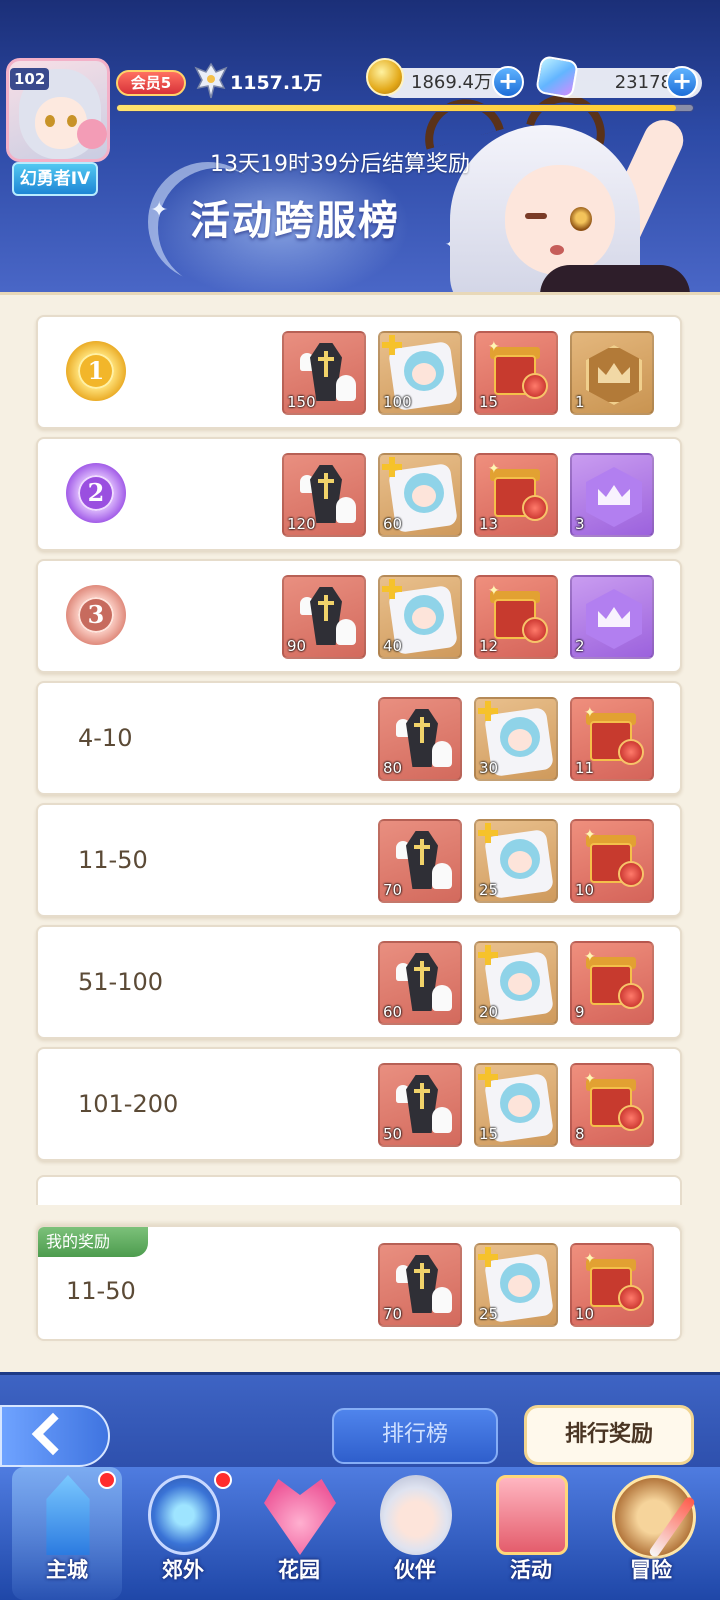  I want to click on reward-item-gift: ✦ 11, so click(612, 739).